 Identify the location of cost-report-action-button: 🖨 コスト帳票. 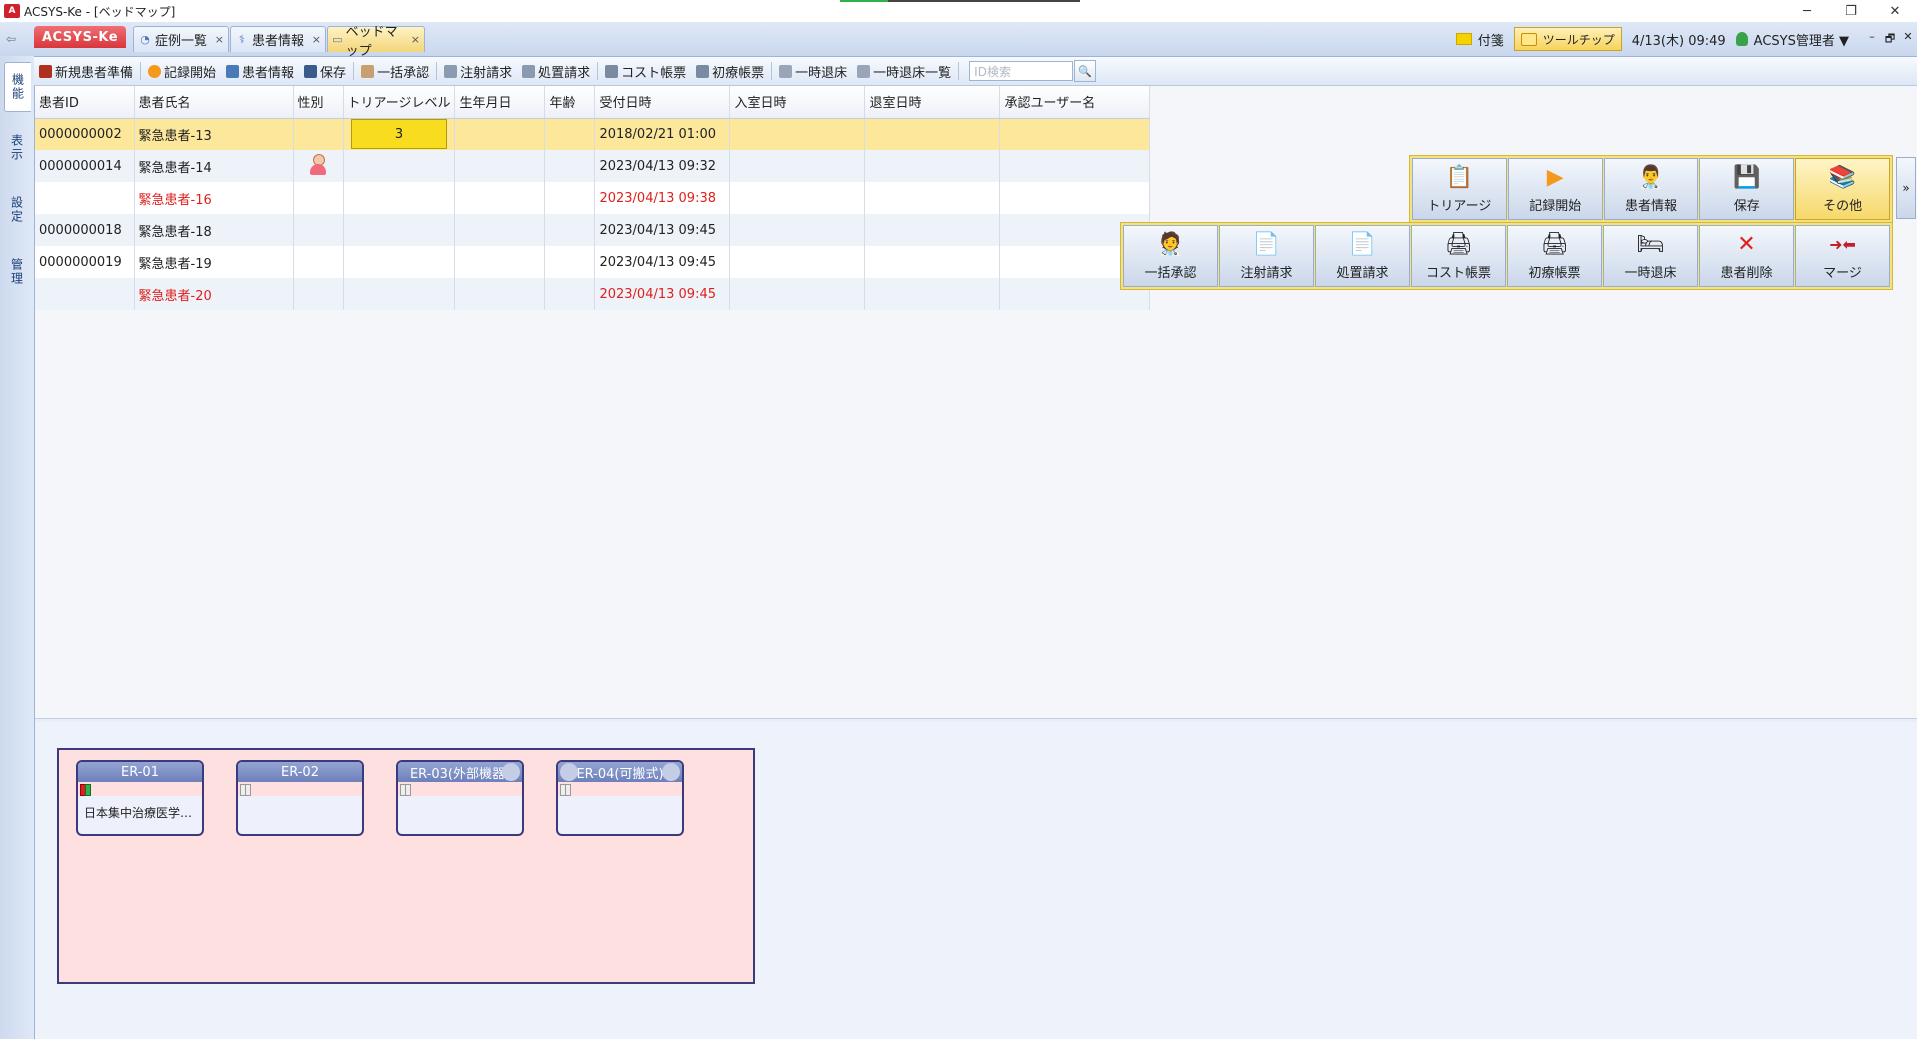
(1458, 256).